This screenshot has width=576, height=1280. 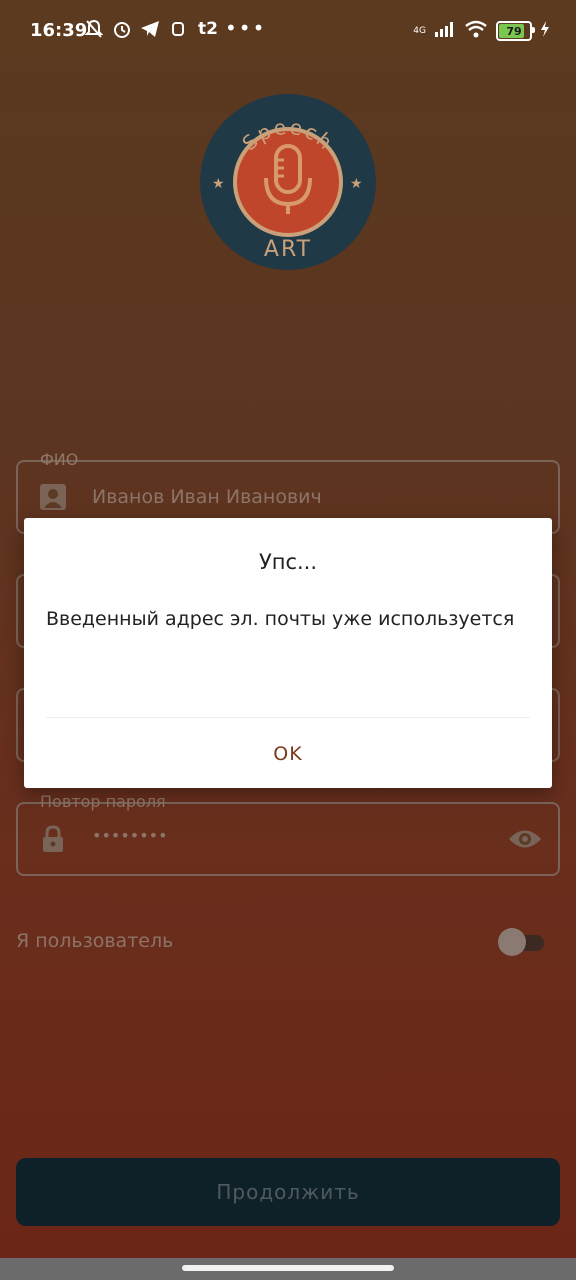 I want to click on navigation-bar, so click(x=288, y=1269).